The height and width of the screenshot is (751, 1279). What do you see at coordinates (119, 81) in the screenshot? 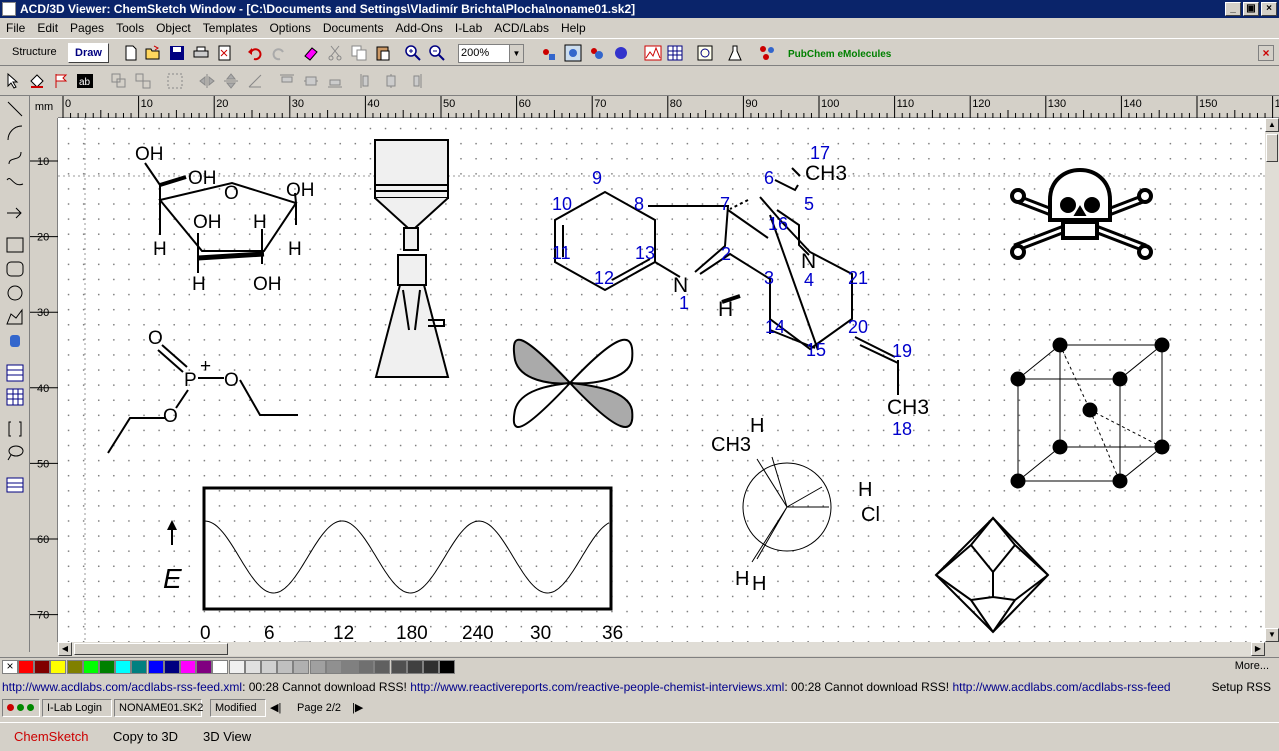
I see `group-icon` at bounding box center [119, 81].